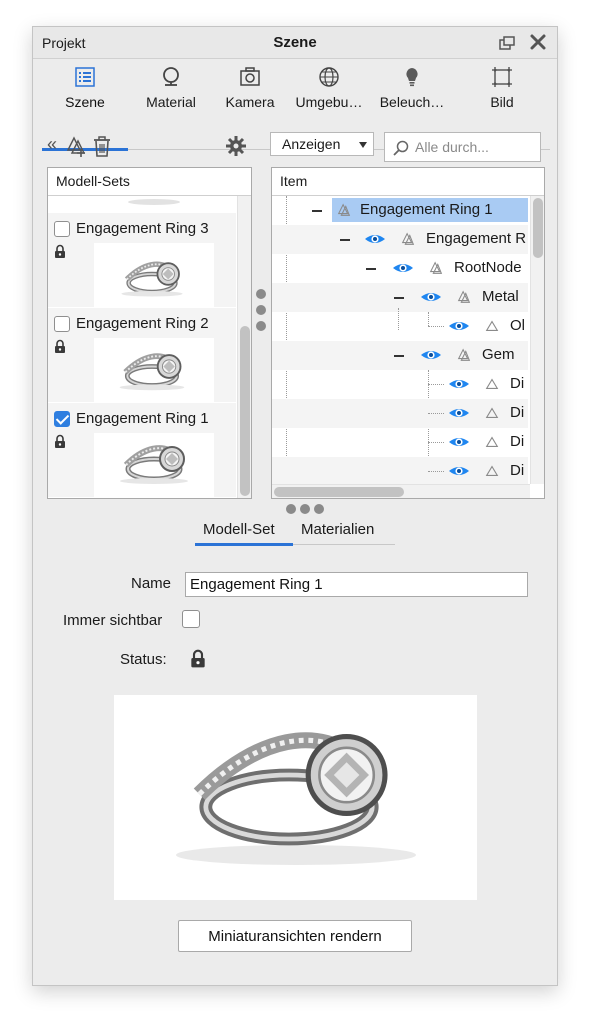 This screenshot has height=1024, width=590. What do you see at coordinates (311, 144) in the screenshot?
I see `dropdown-label: Anzeigen` at bounding box center [311, 144].